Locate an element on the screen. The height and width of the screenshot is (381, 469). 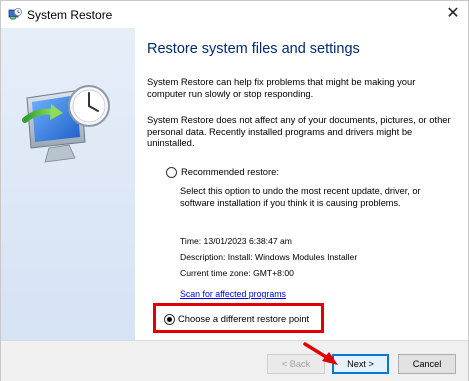
page-title: Restore system files and settings is located at coordinates (253, 49).